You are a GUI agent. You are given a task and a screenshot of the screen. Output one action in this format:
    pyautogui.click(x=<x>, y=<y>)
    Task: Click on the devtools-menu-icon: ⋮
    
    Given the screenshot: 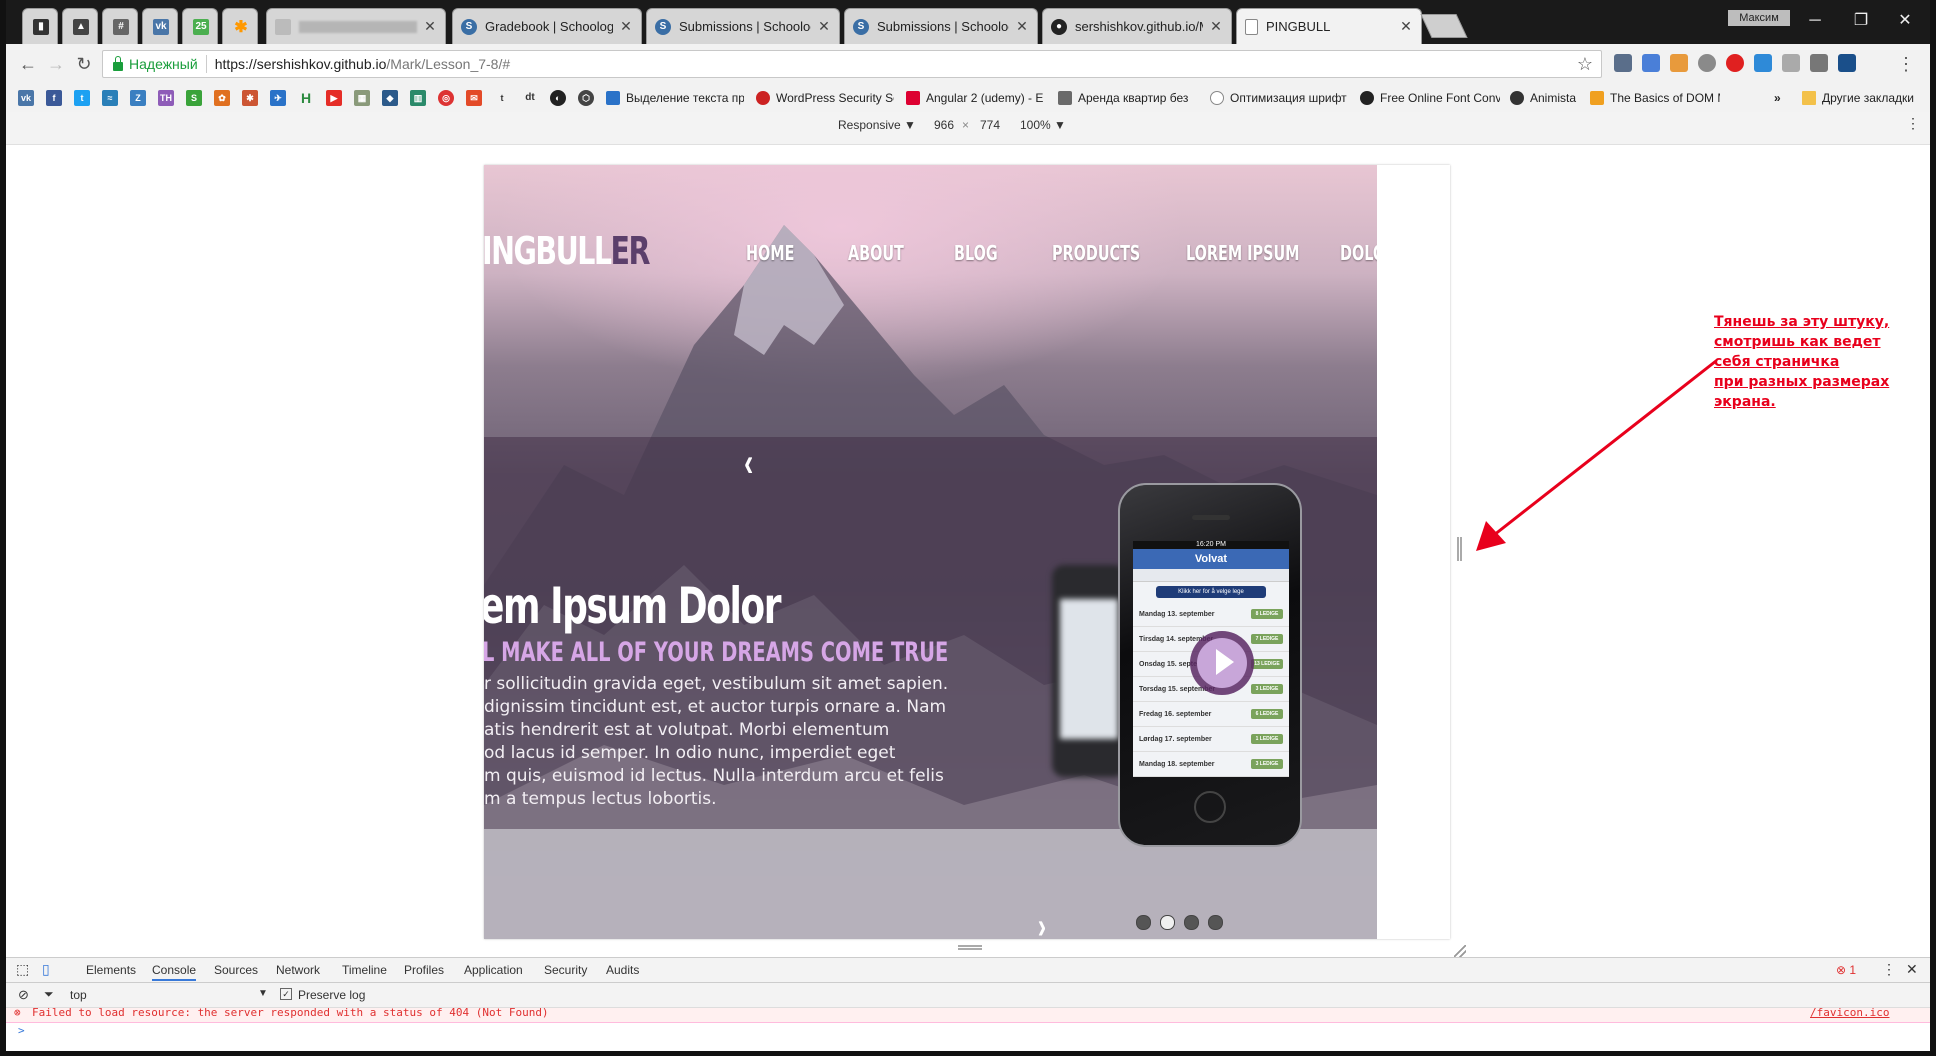 What is the action you would take?
    pyautogui.click(x=1889, y=969)
    